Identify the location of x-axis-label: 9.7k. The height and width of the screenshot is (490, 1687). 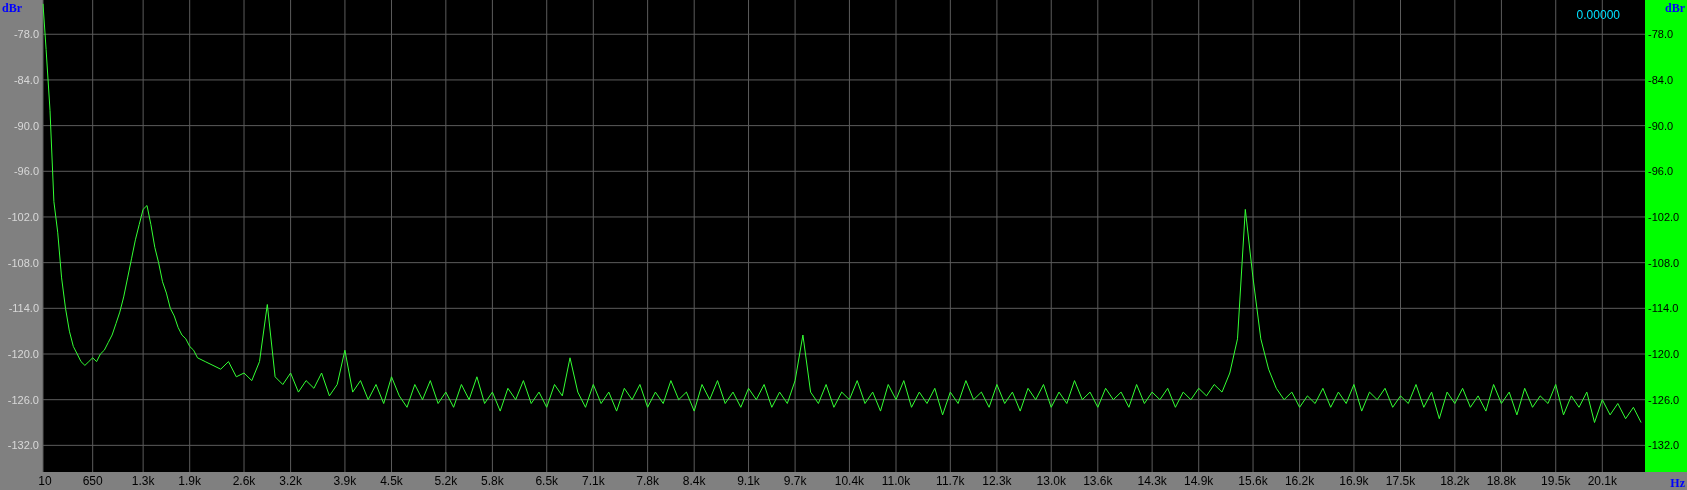
(795, 481).